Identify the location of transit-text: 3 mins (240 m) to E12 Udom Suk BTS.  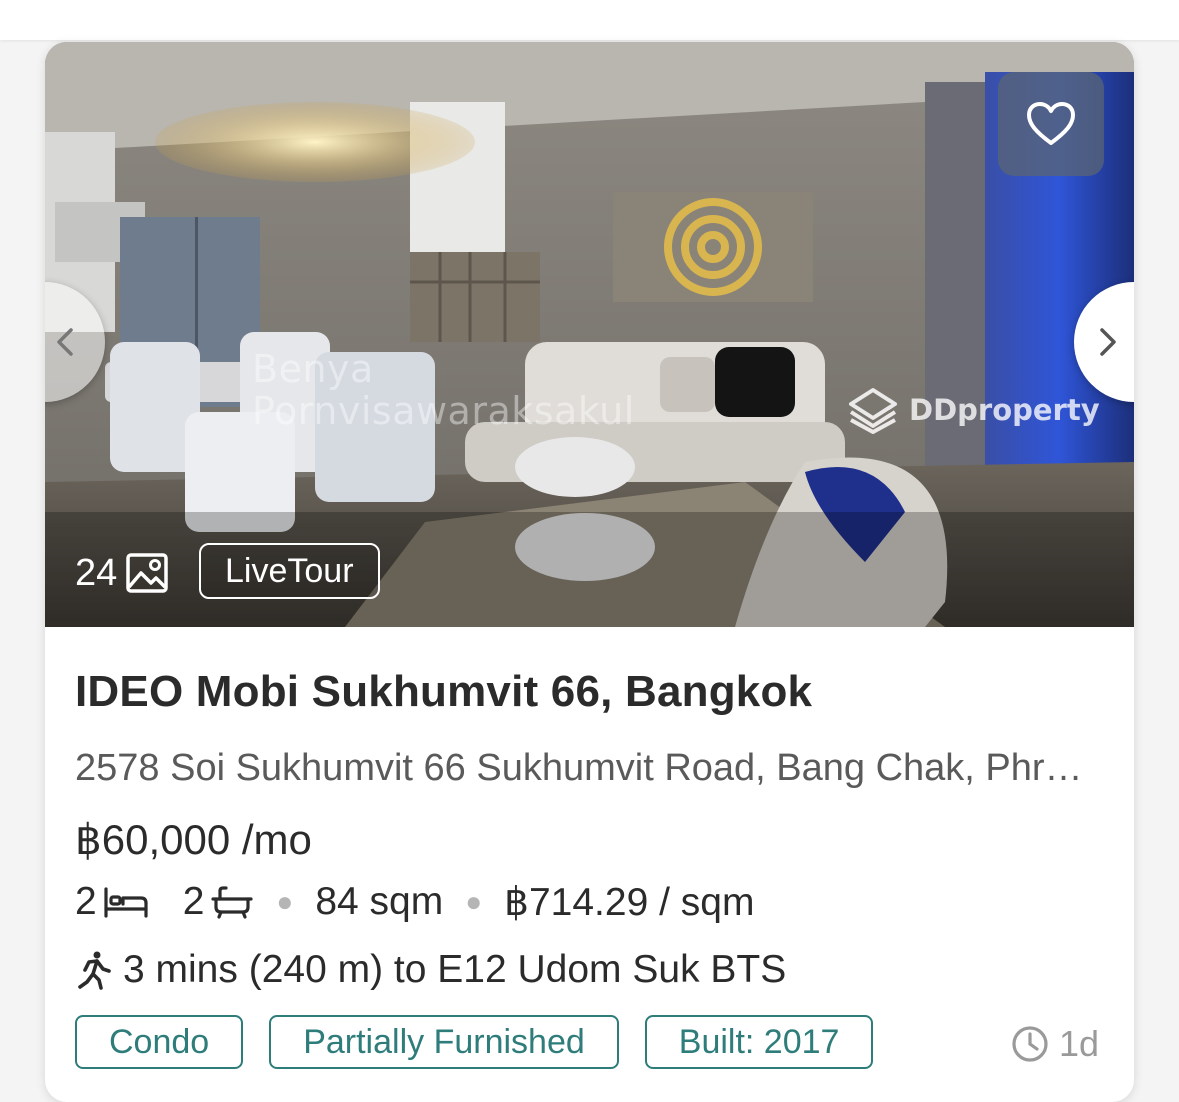
(455, 969).